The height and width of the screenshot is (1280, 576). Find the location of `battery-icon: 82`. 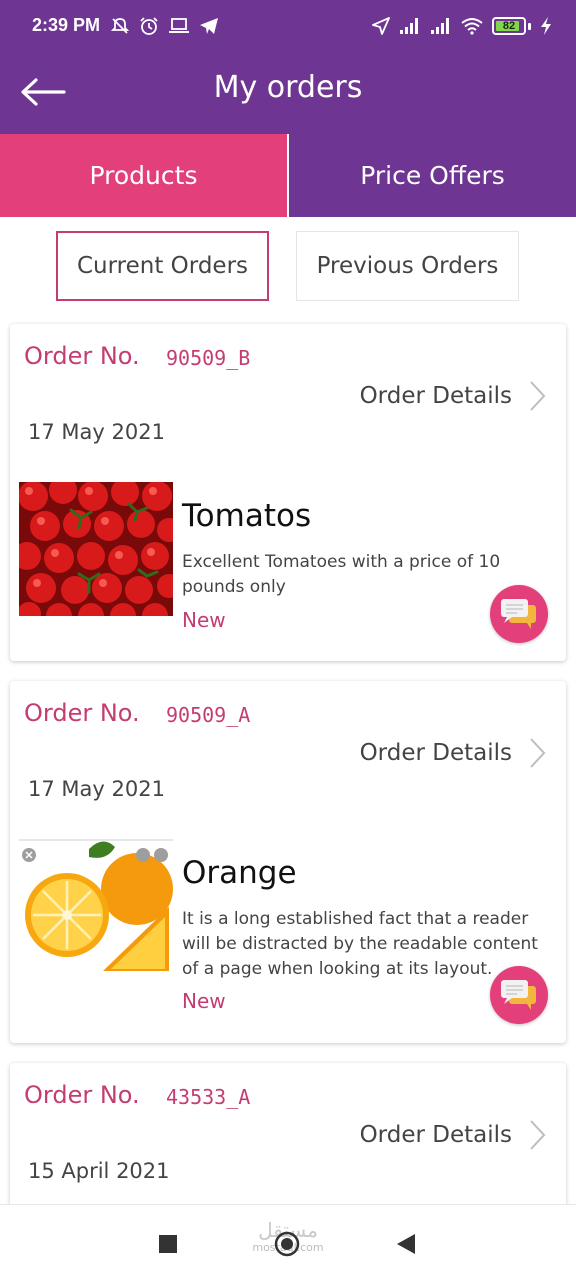

battery-icon: 82 is located at coordinates (509, 26).